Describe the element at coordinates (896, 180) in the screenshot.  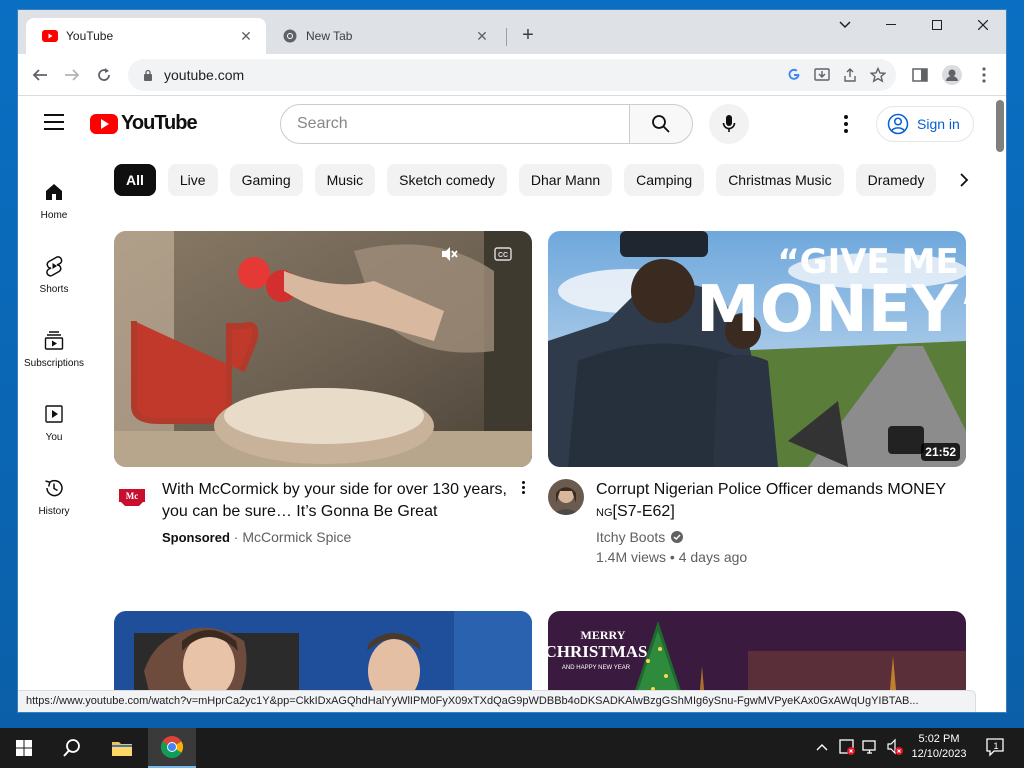
I see `chip-dramedy: Dramedy` at that location.